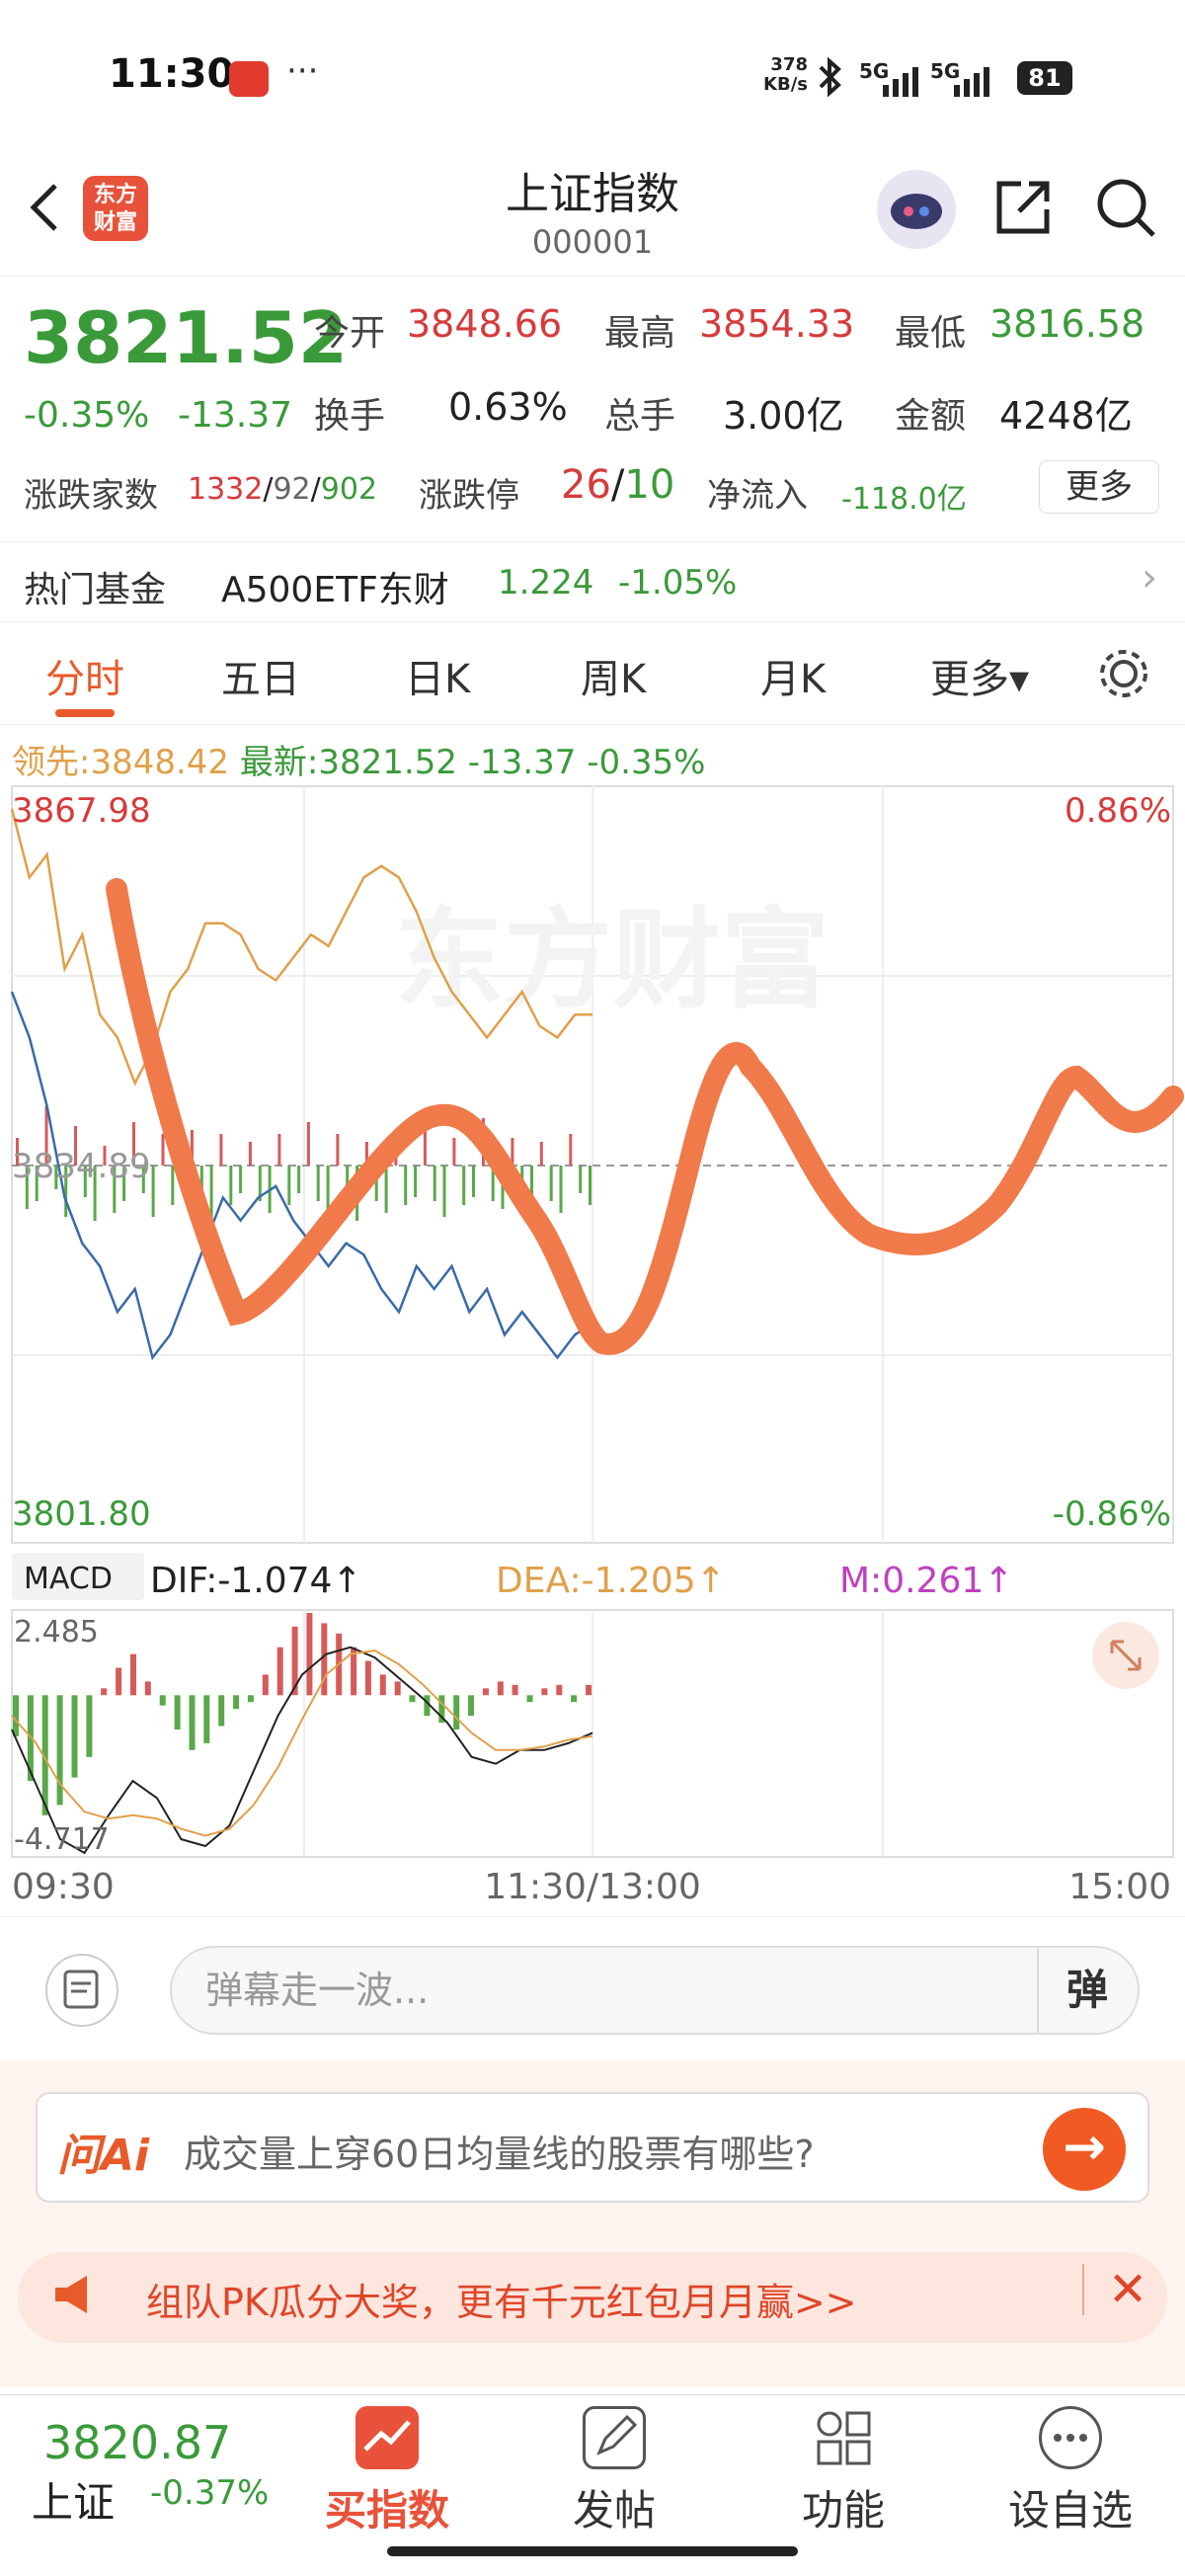 Image resolution: width=1185 pixels, height=2576 pixels. Describe the element at coordinates (261, 675) in the screenshot. I see `tab-five-day: 五日` at that location.